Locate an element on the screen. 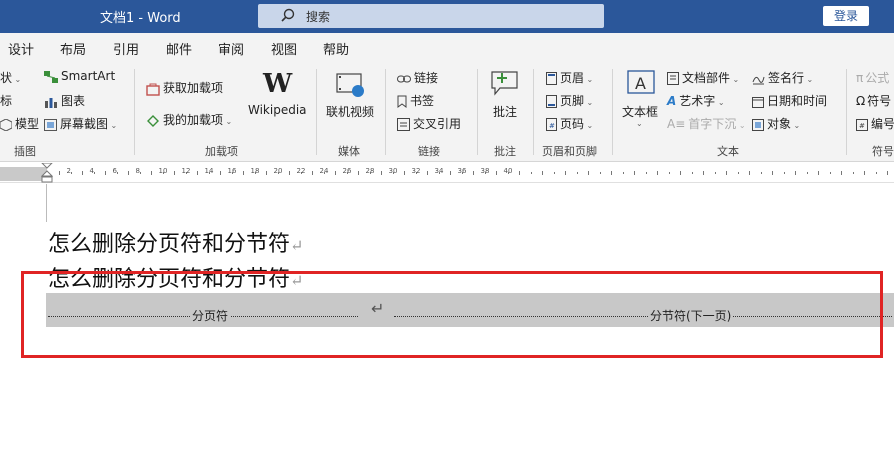 The image size is (894, 460). ruler-number: 8 is located at coordinates (137, 171).